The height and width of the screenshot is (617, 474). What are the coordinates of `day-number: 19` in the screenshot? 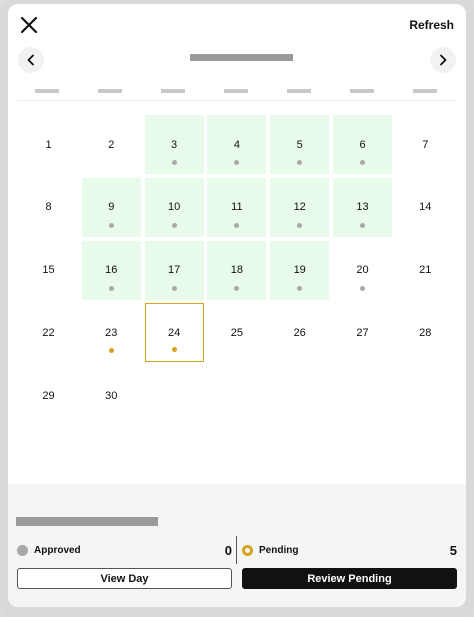 It's located at (299, 270).